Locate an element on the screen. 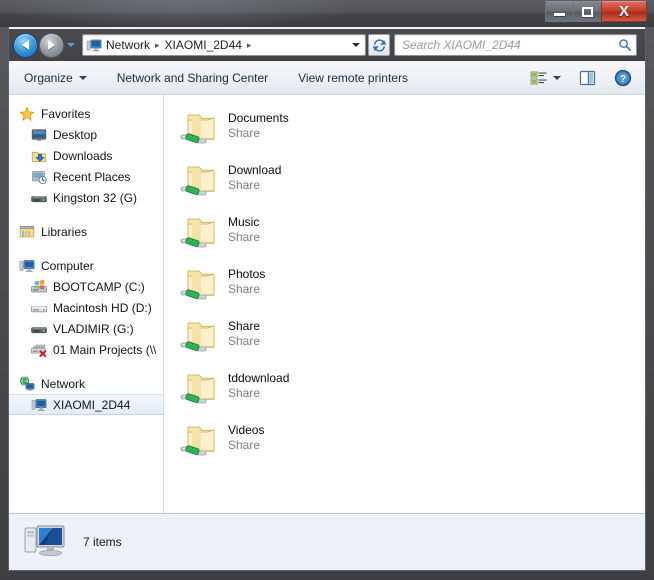  file-name: Music is located at coordinates (244, 222).